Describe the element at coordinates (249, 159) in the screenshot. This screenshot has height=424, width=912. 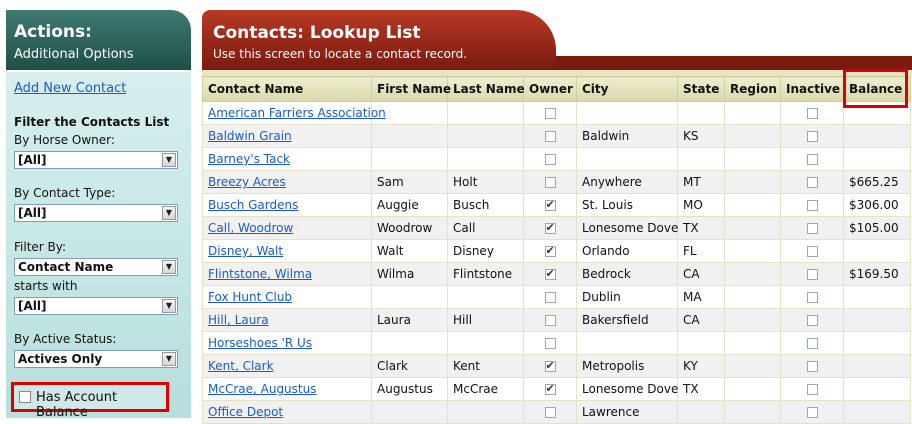
I see `contact-name-link: Barney's Tack` at that location.